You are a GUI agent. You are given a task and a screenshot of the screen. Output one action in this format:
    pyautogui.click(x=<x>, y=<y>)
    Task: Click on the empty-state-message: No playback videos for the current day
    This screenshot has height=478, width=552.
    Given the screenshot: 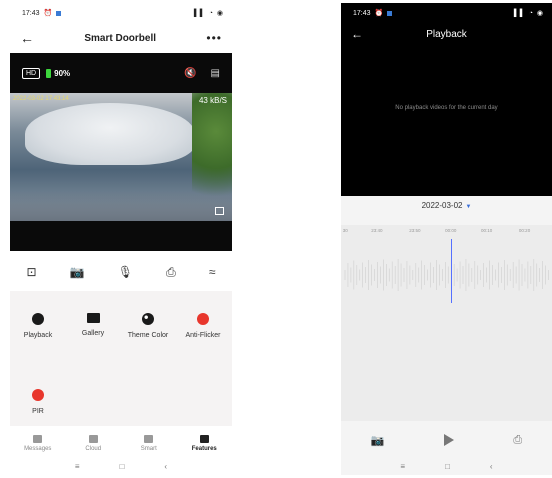 What is the action you would take?
    pyautogui.click(x=446, y=108)
    